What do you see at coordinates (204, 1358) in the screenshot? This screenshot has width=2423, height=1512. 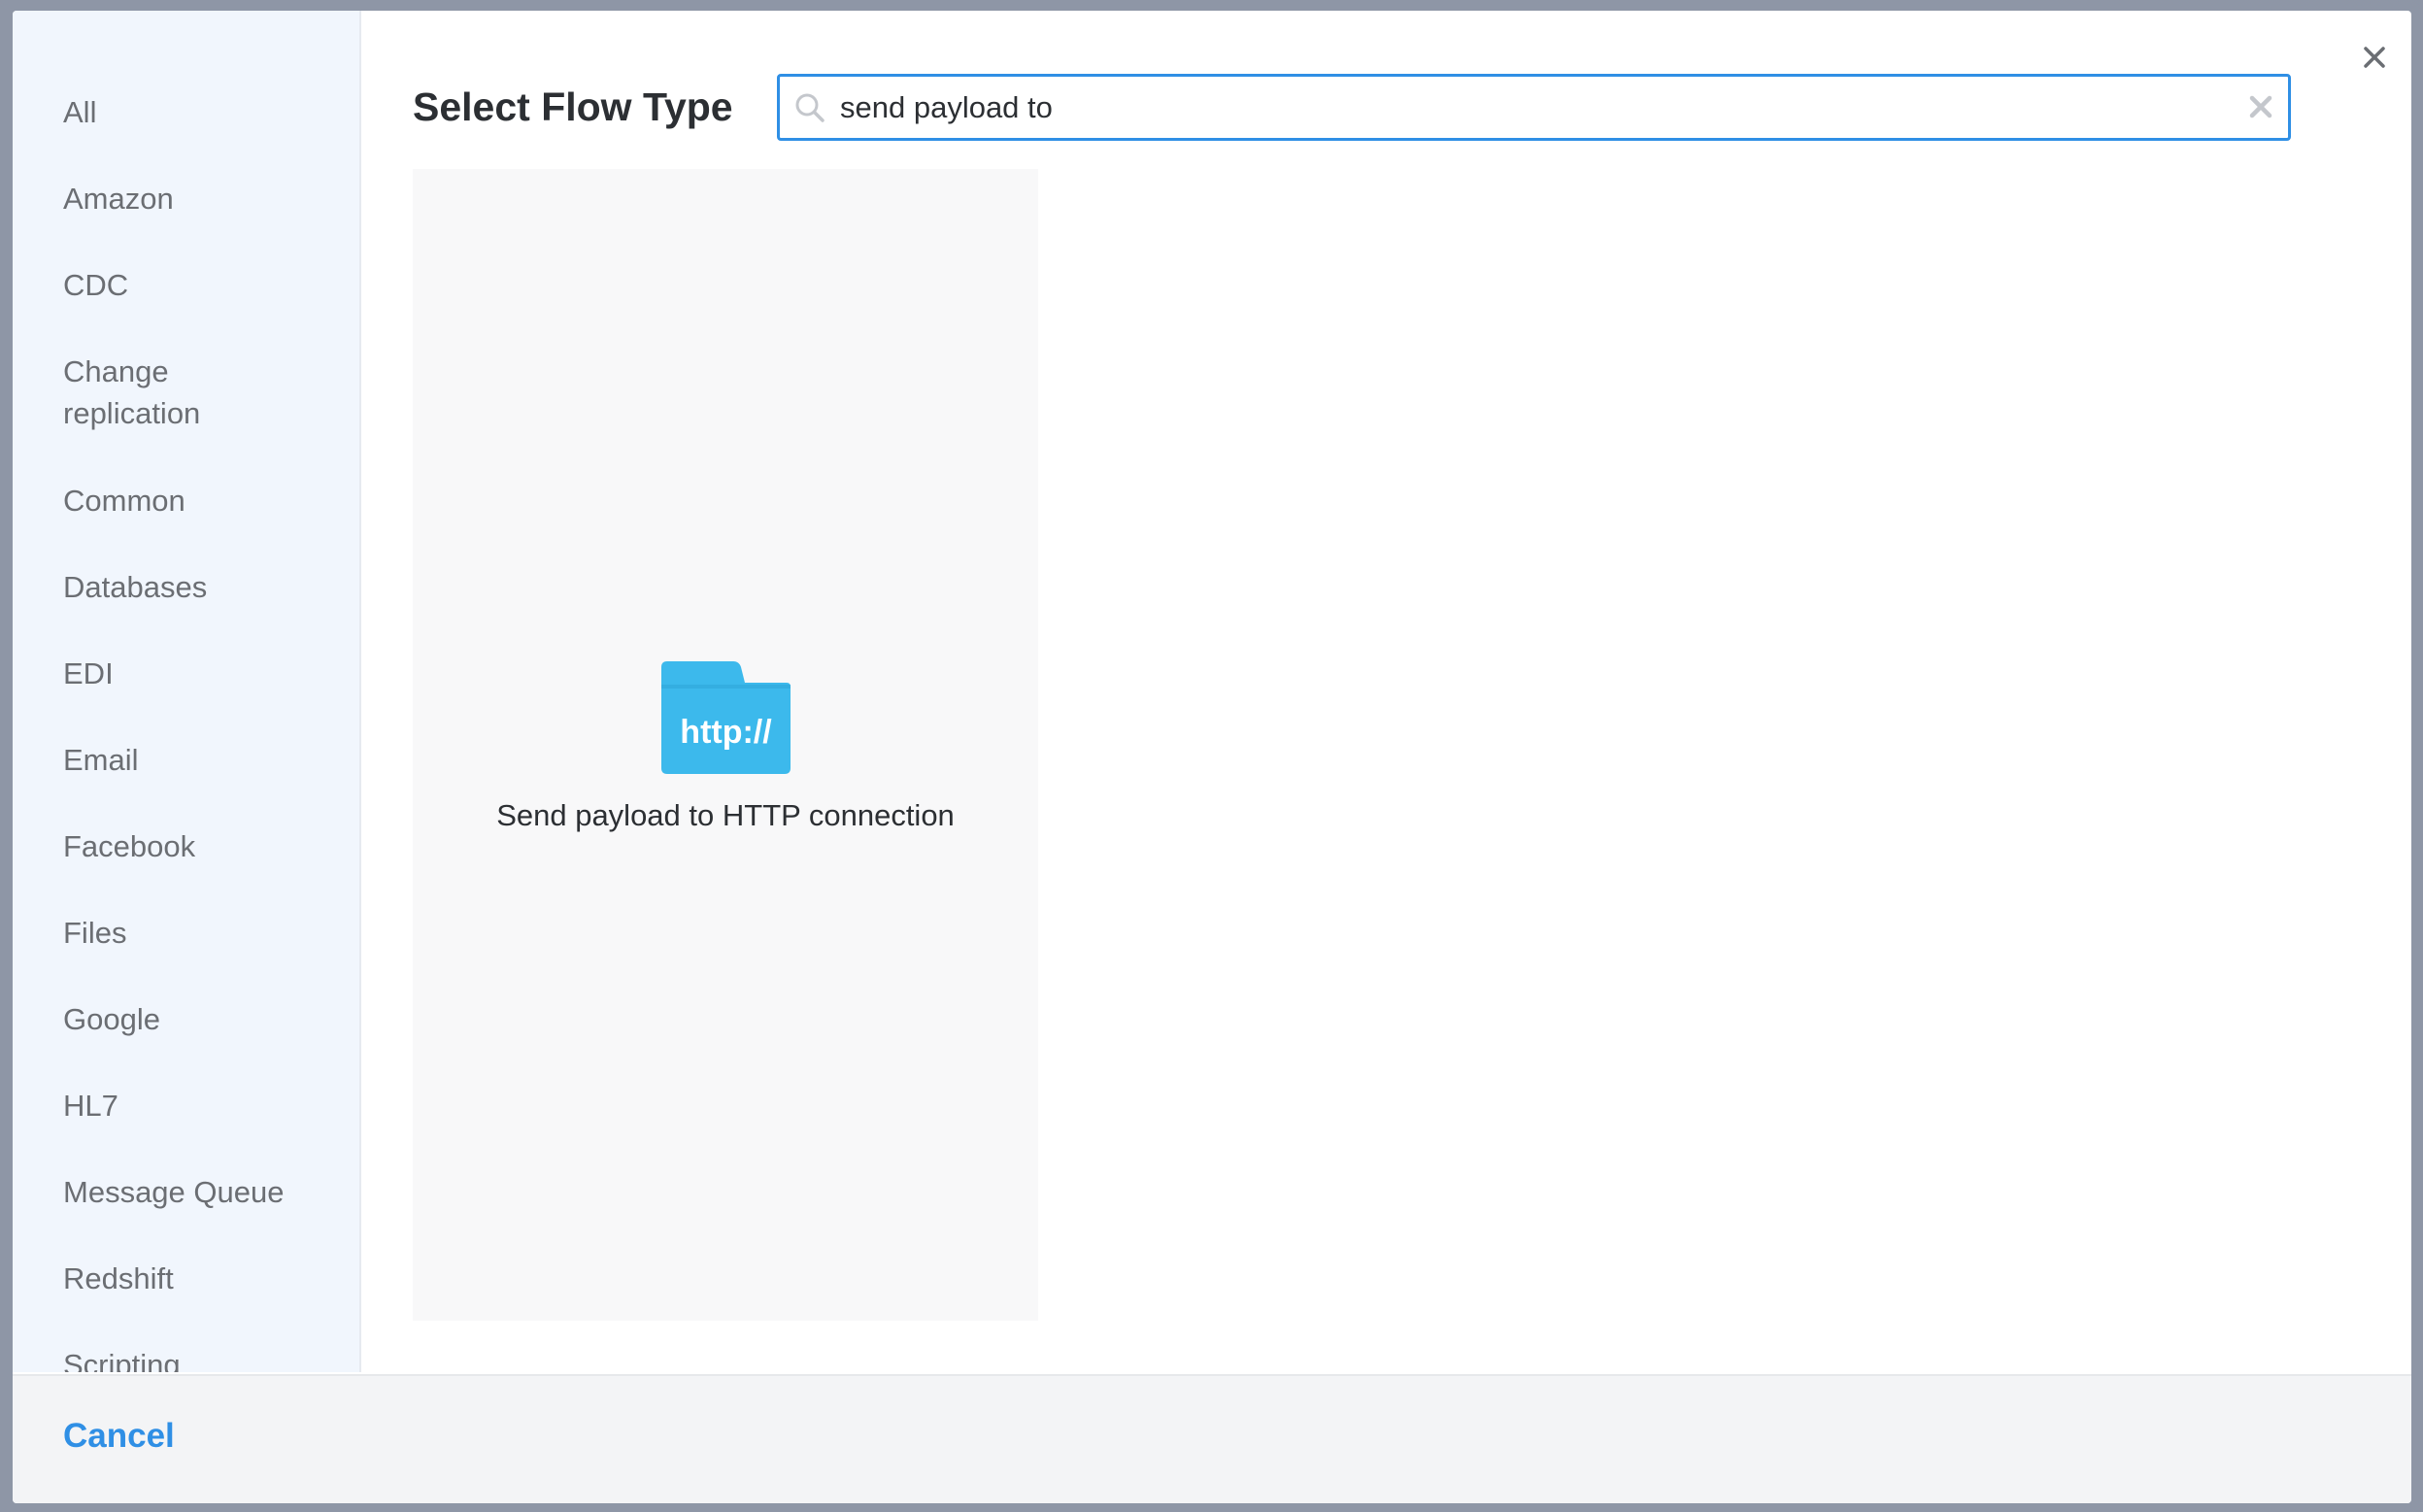 I see `sidebar-item-scripting: Scripting` at bounding box center [204, 1358].